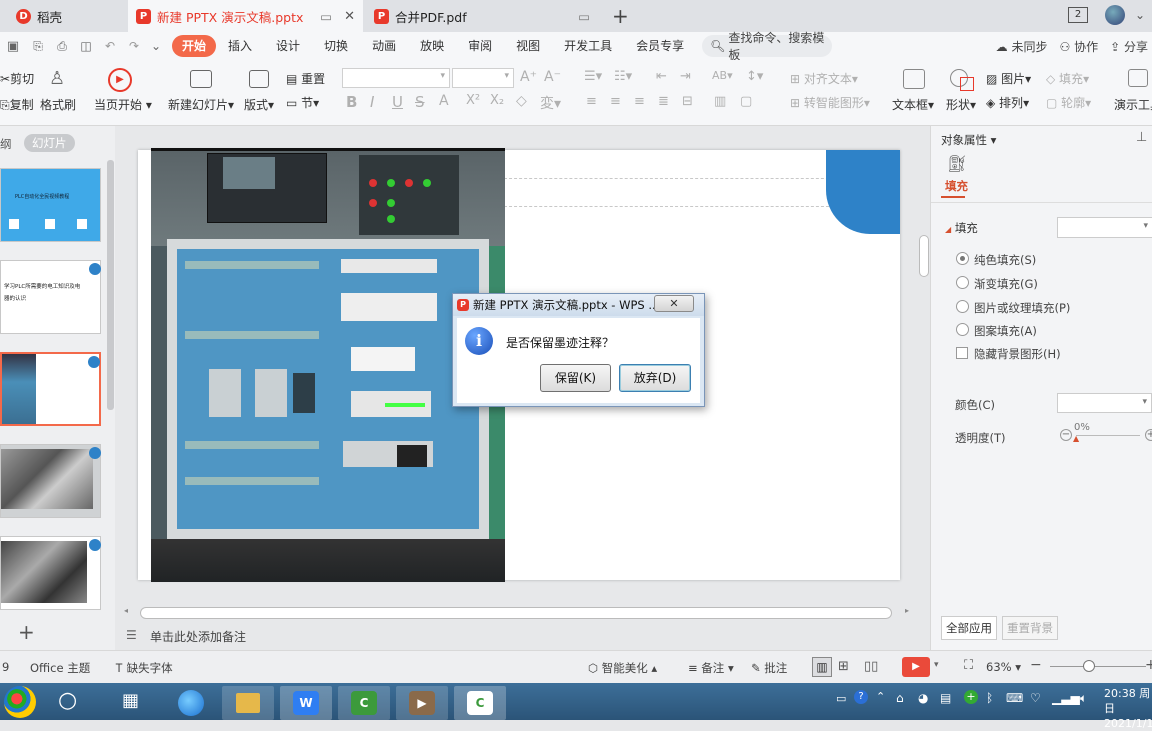 The image size is (1152, 731). Describe the element at coordinates (123, 104) in the screenshot. I see `play-from-current-button: 当页开始 ▾` at that location.